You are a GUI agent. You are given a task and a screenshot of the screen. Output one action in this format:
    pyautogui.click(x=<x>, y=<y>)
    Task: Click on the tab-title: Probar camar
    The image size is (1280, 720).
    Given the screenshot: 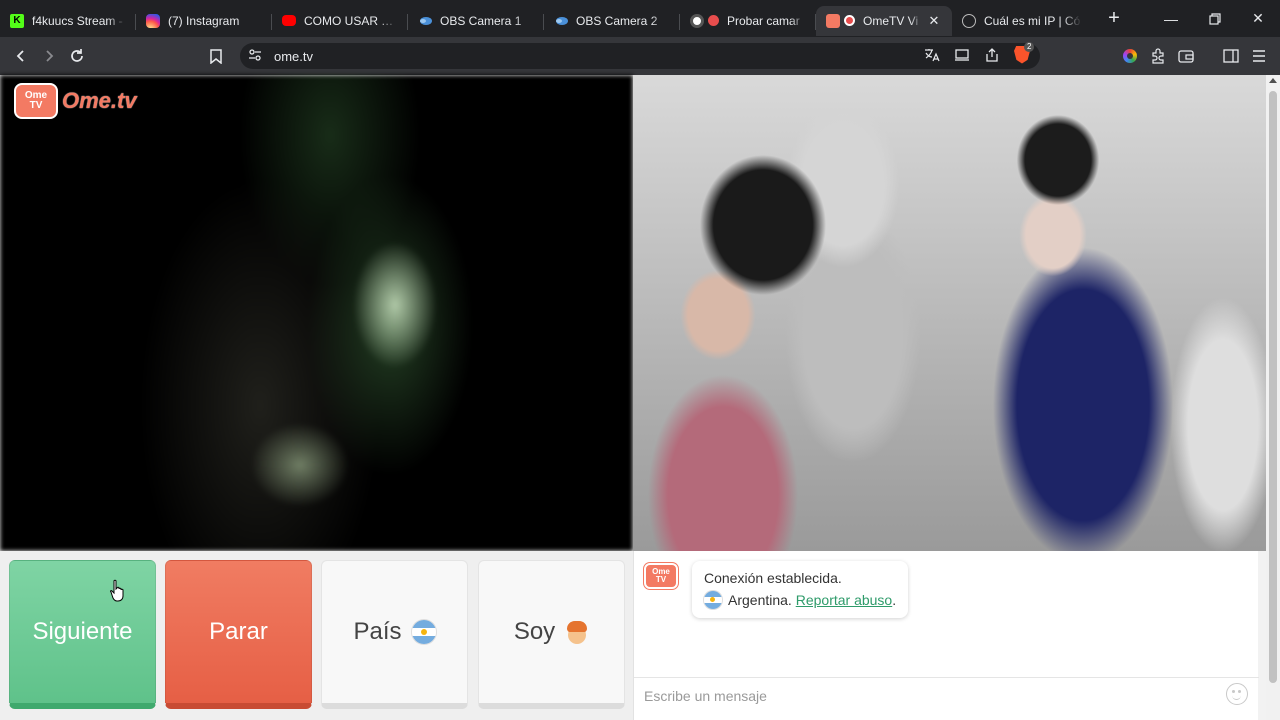 What is the action you would take?
    pyautogui.click(x=763, y=20)
    